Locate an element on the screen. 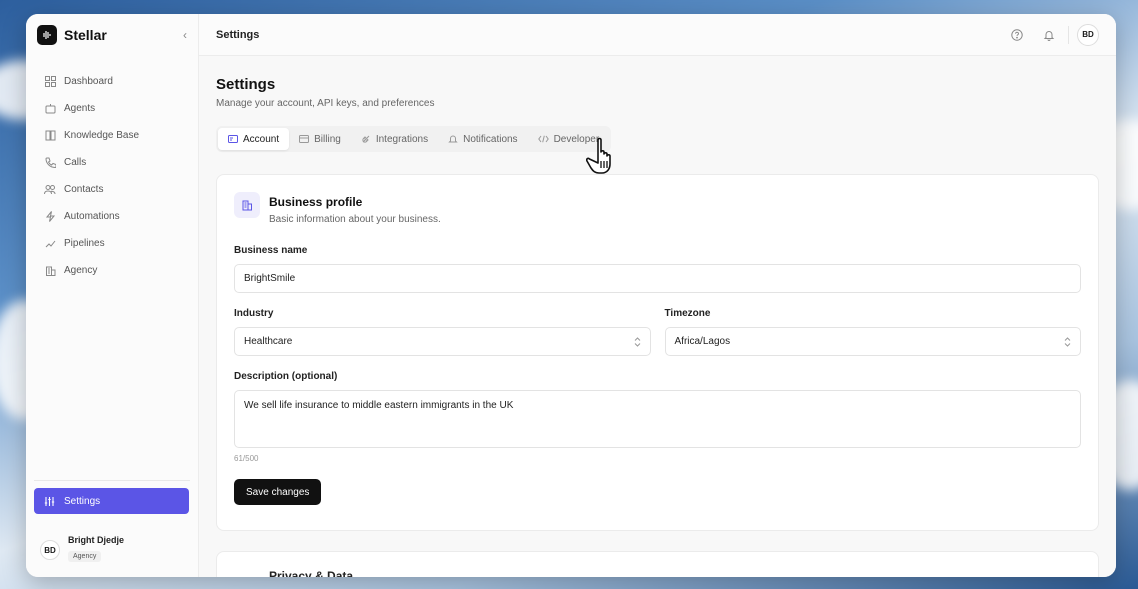 This screenshot has height=589, width=1138. sidebar-item-label: Knowledge Base is located at coordinates (102, 135).